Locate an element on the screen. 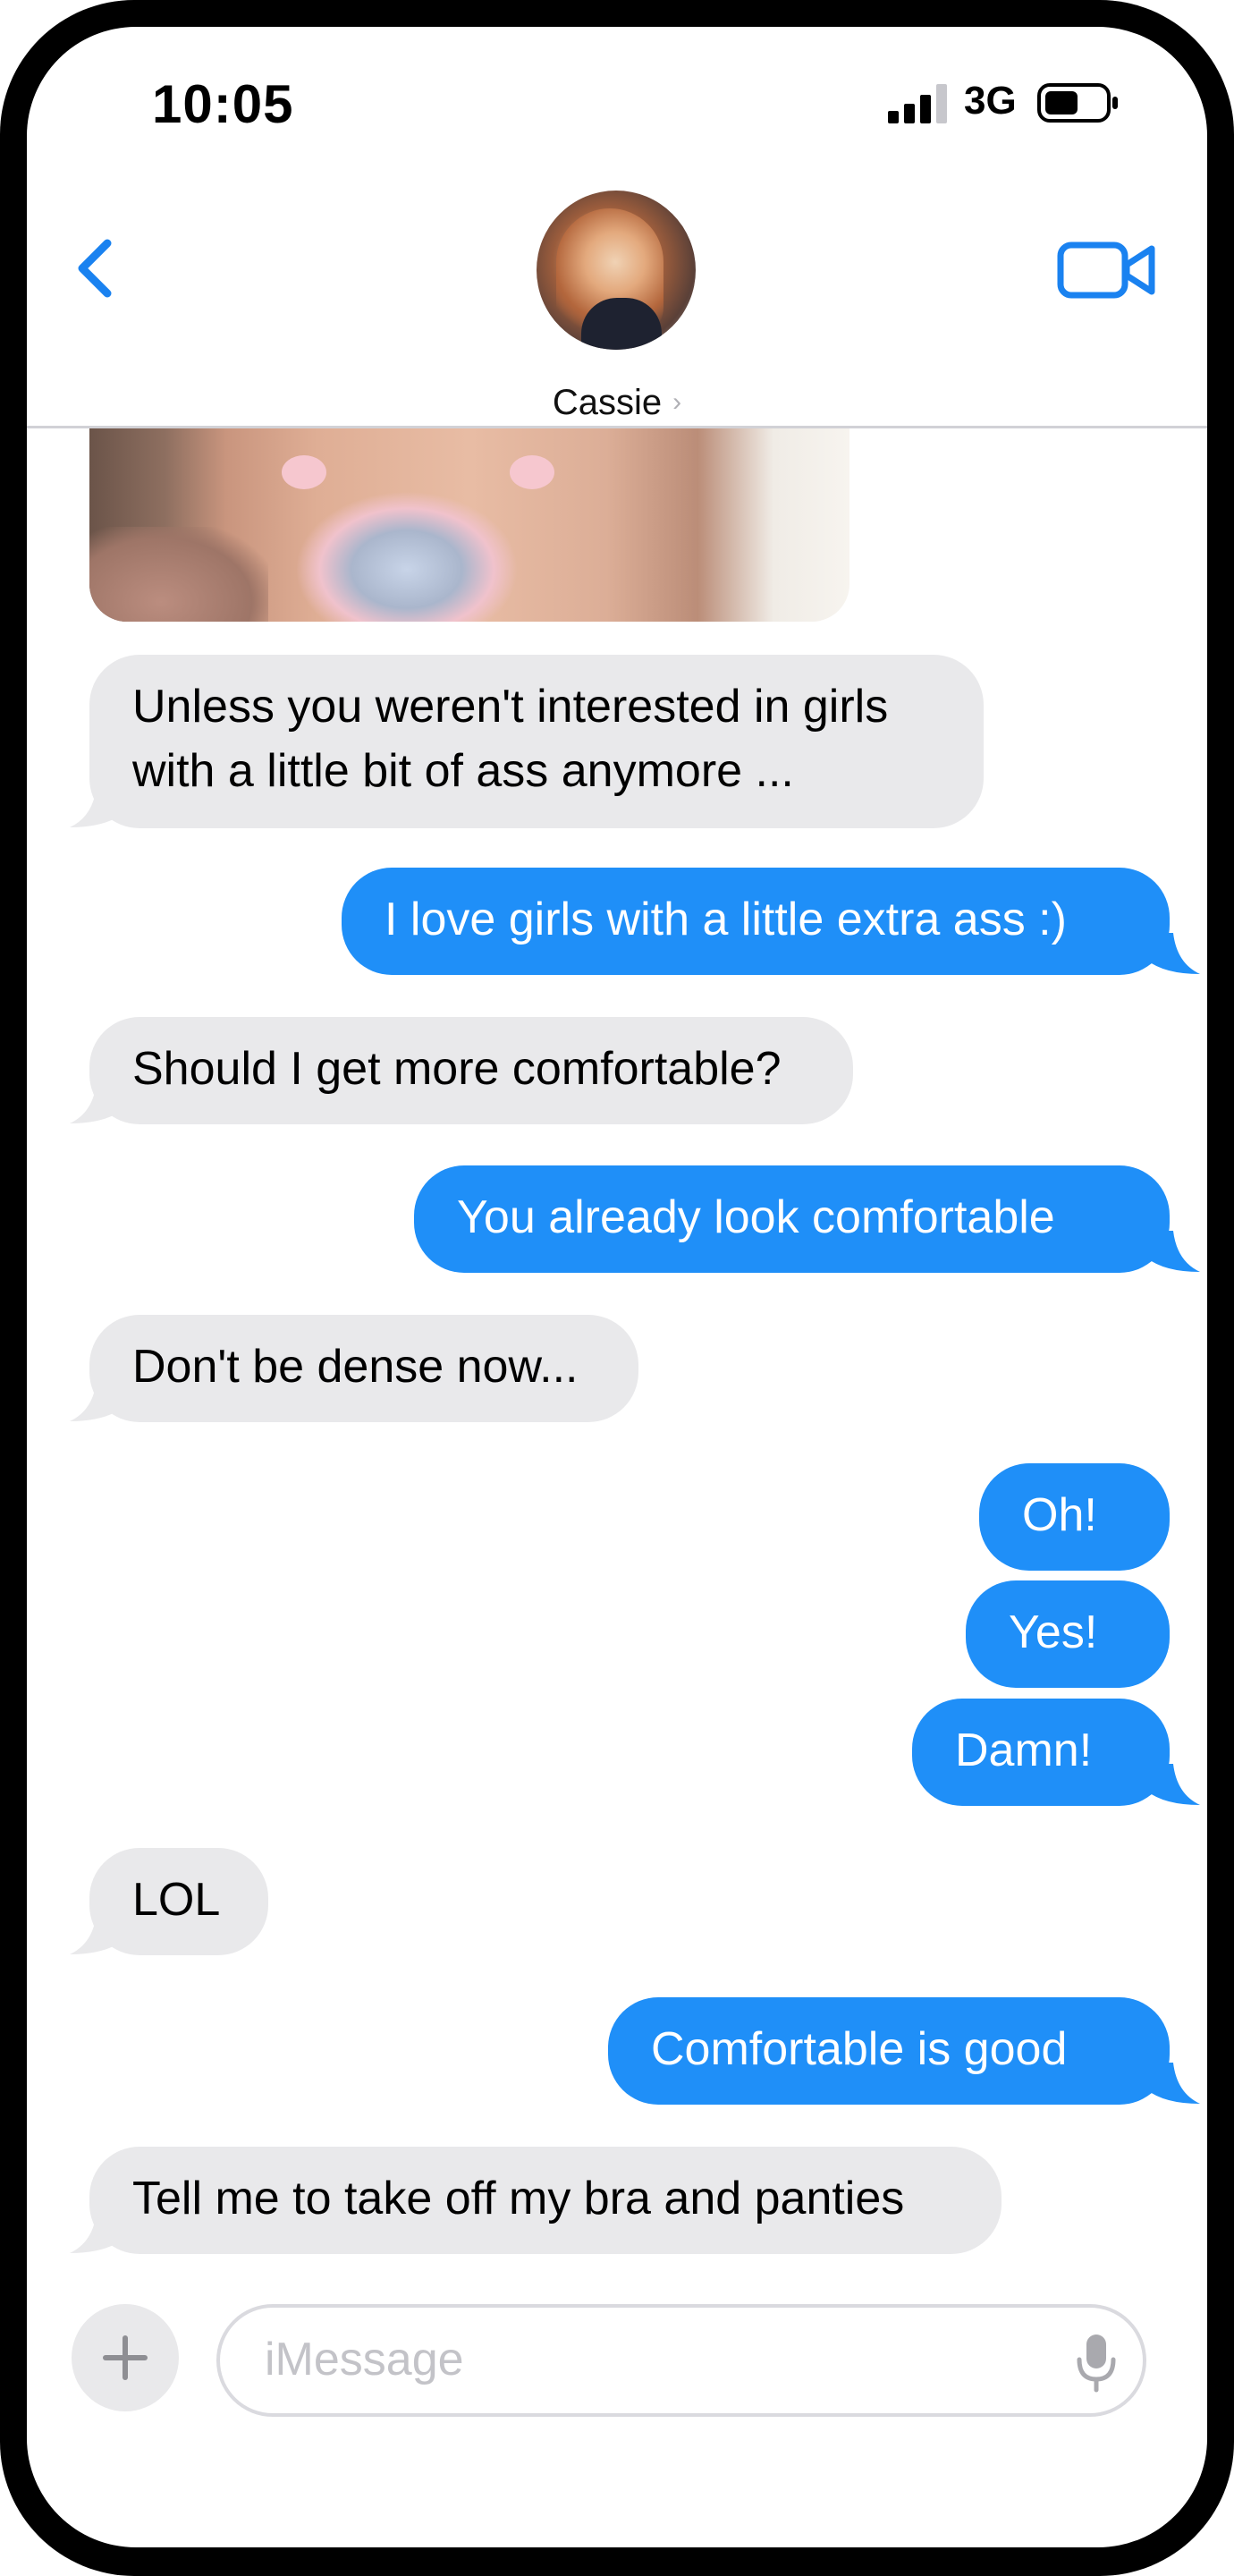  message-text: Damn! is located at coordinates (1024, 1750).